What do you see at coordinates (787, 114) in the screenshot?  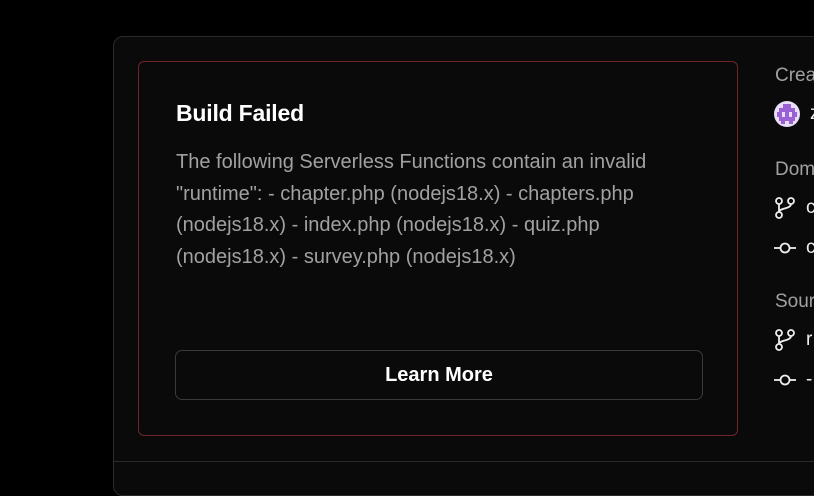 I see `avatar` at bounding box center [787, 114].